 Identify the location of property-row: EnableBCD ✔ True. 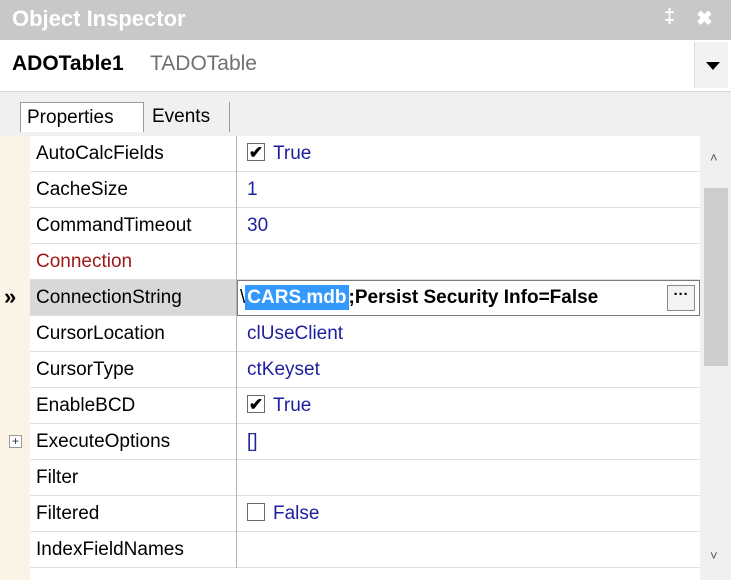
(350, 406).